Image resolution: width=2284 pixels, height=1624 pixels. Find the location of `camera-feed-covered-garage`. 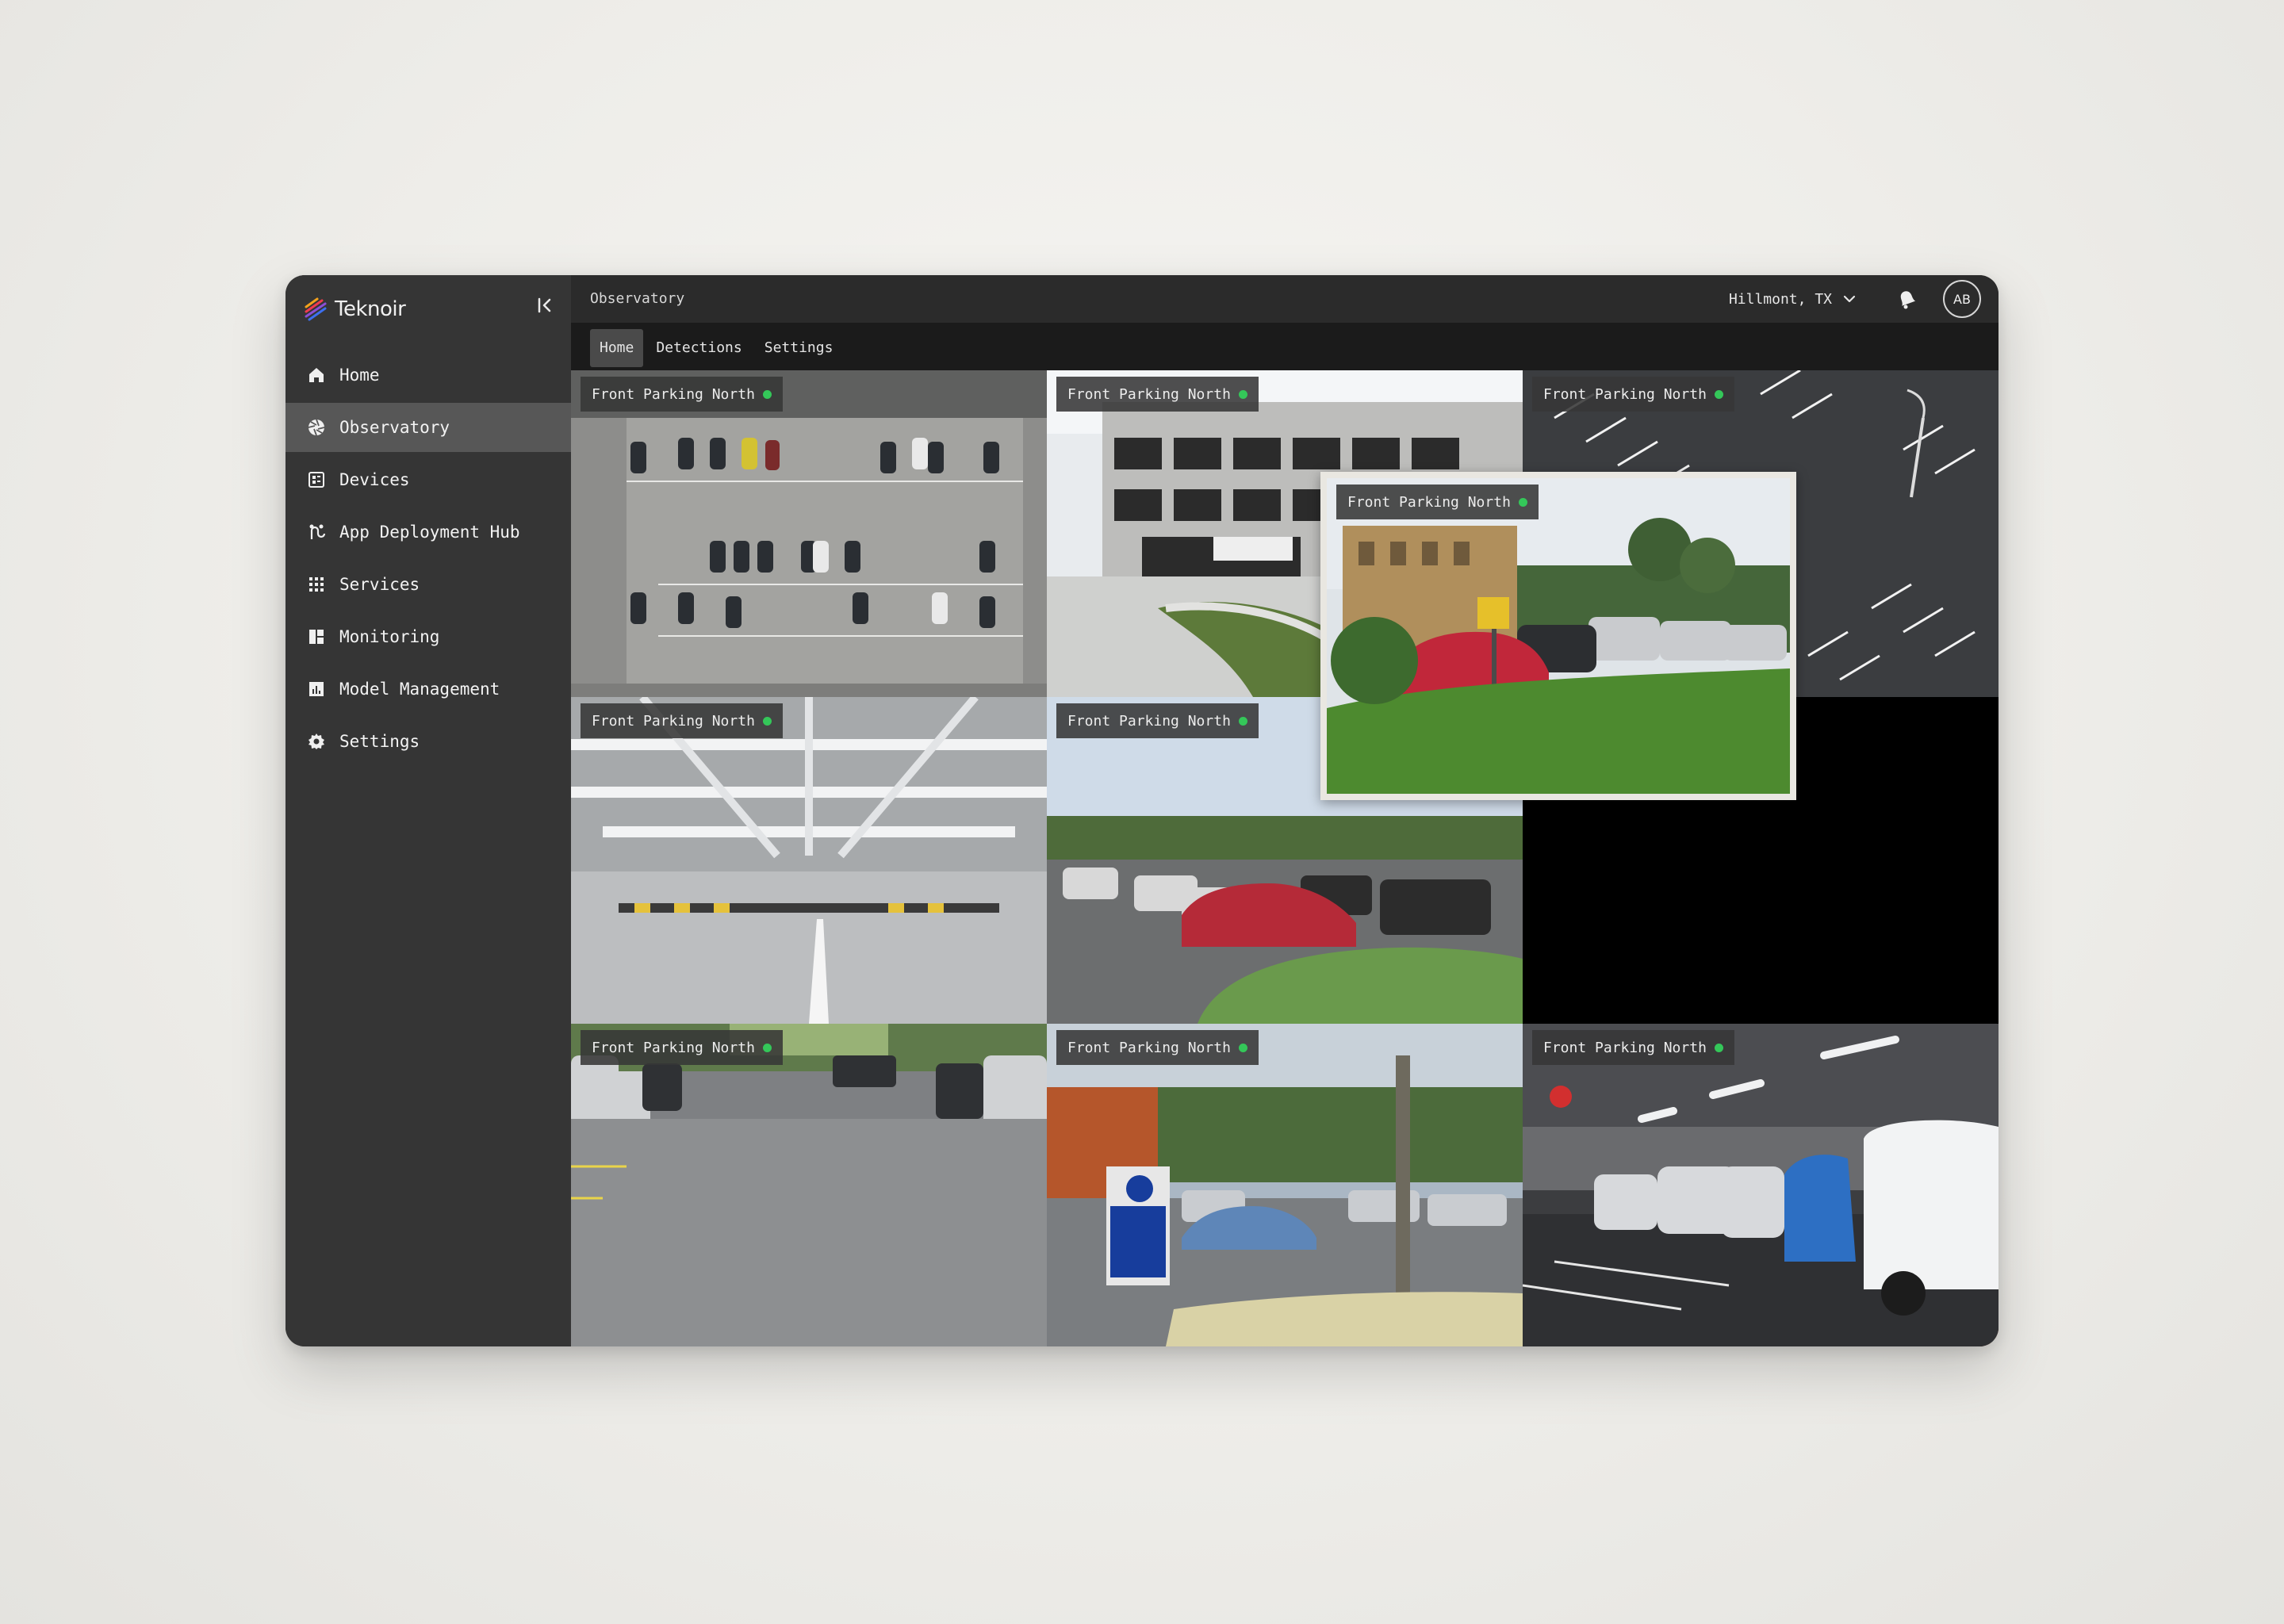

camera-feed-covered-garage is located at coordinates (809, 860).